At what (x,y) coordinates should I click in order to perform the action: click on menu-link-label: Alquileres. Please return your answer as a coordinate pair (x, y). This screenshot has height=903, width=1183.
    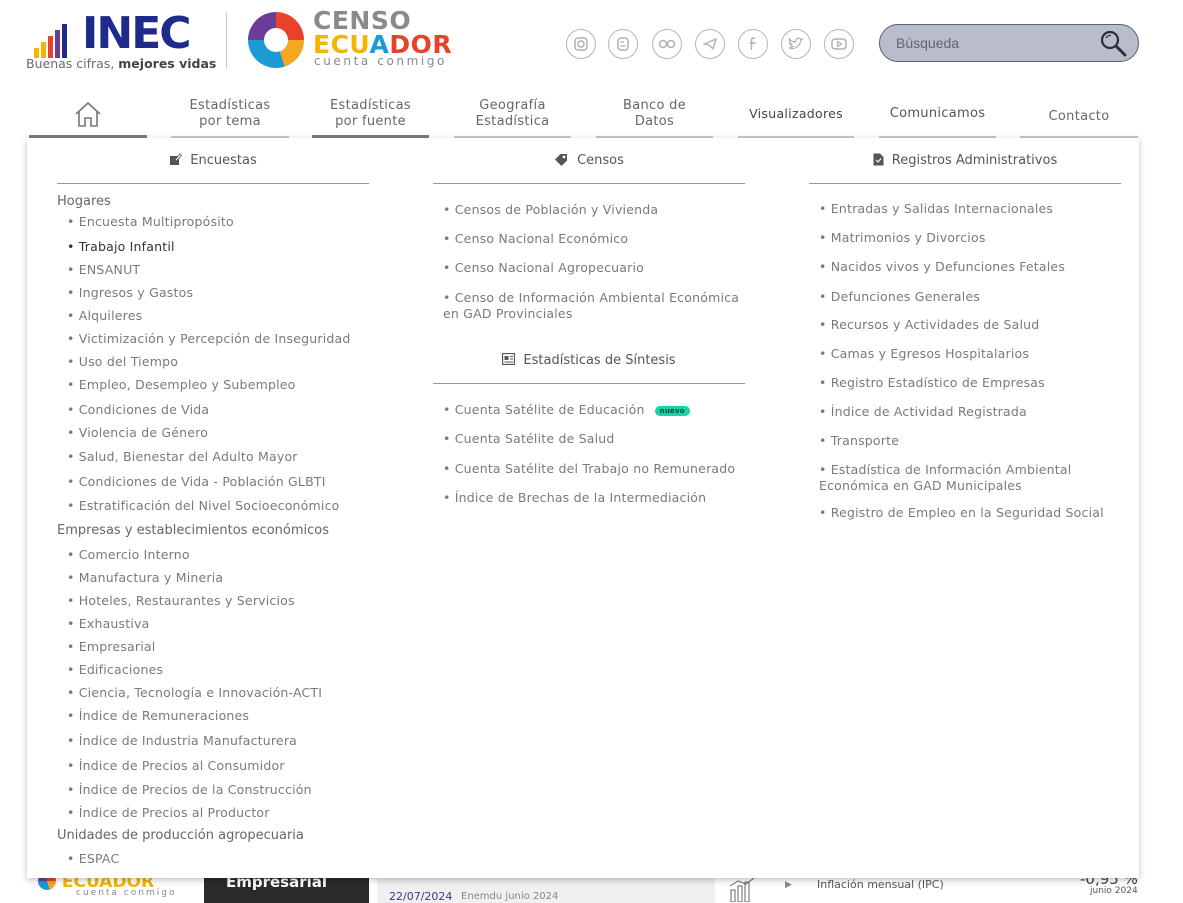
    Looking at the image, I should click on (110, 315).